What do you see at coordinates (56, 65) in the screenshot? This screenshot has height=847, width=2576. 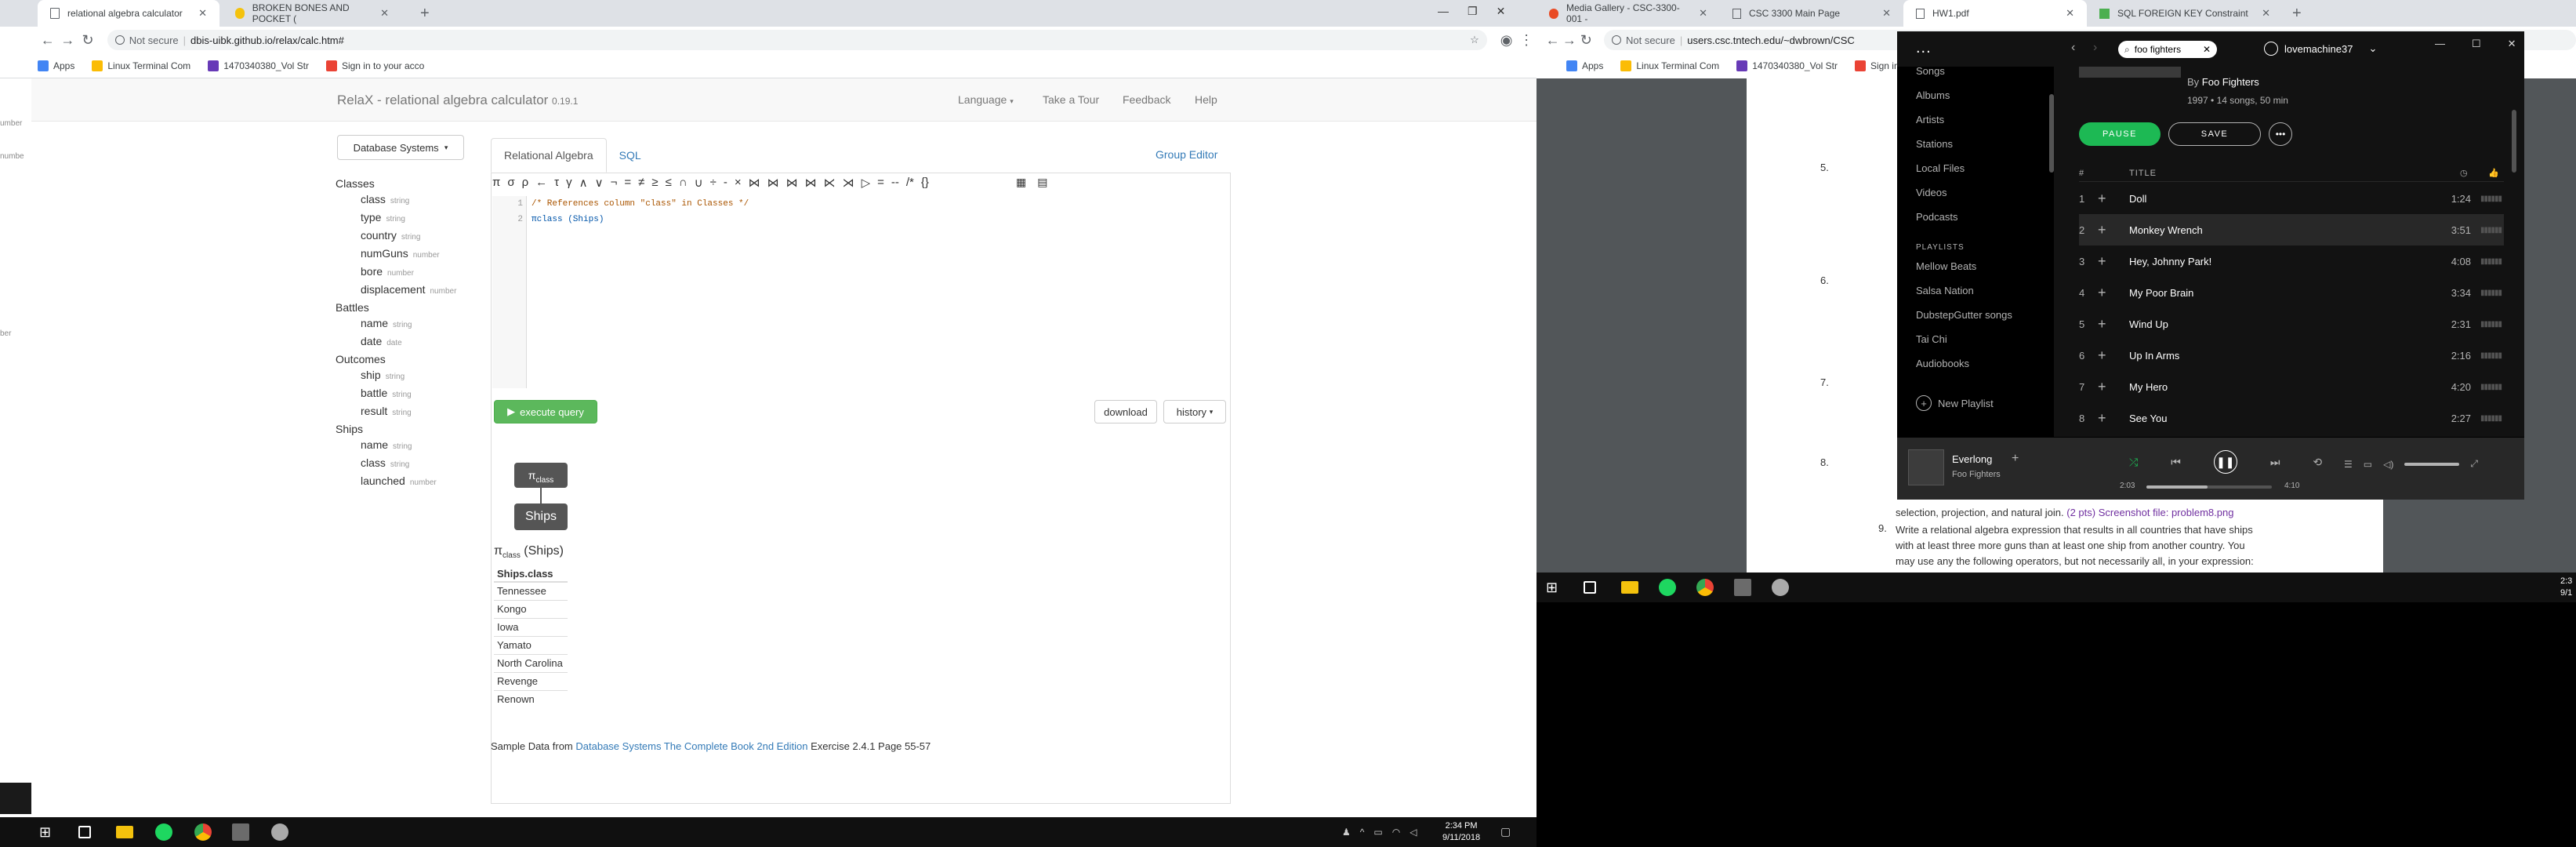 I see `bookmark-apps: Apps` at bounding box center [56, 65].